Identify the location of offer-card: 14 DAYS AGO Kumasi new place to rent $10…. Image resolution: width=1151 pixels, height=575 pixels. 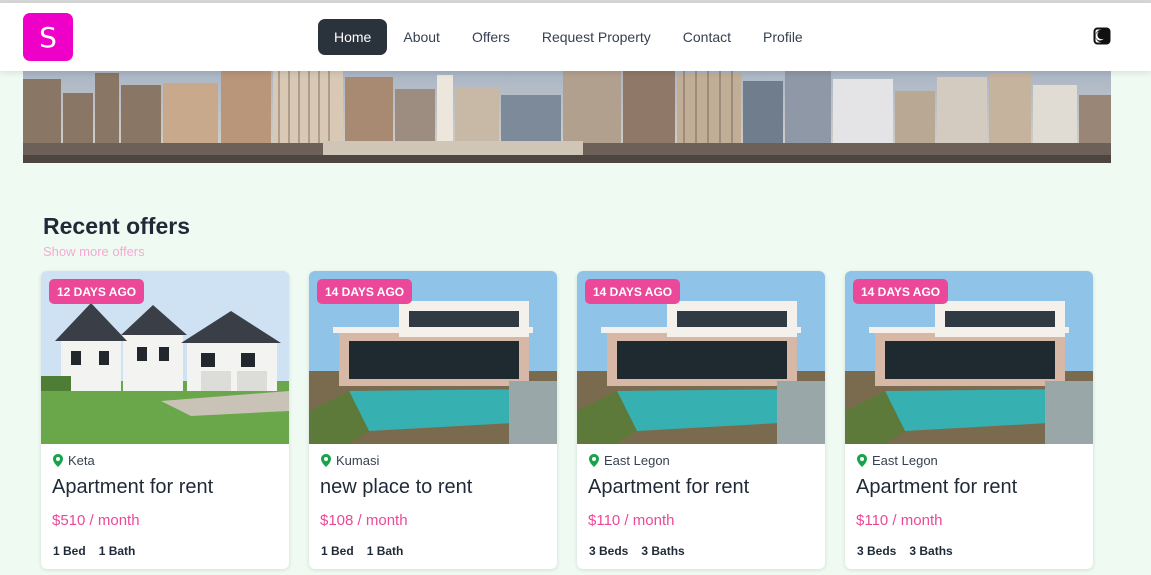
(433, 420).